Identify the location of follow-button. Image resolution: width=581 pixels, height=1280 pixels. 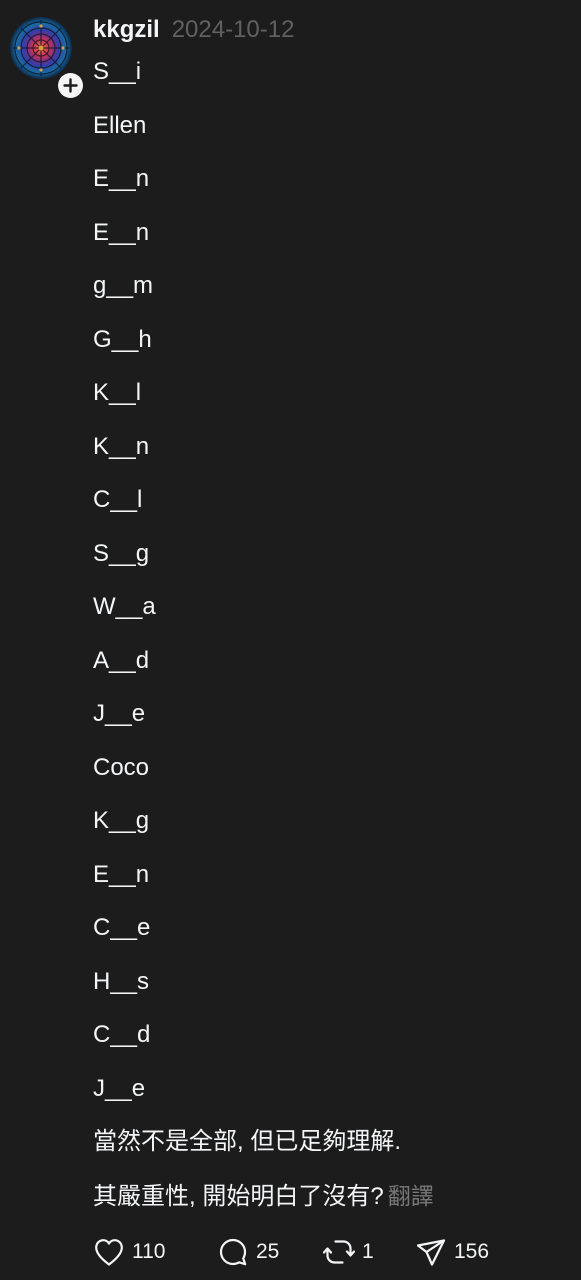
(70, 85).